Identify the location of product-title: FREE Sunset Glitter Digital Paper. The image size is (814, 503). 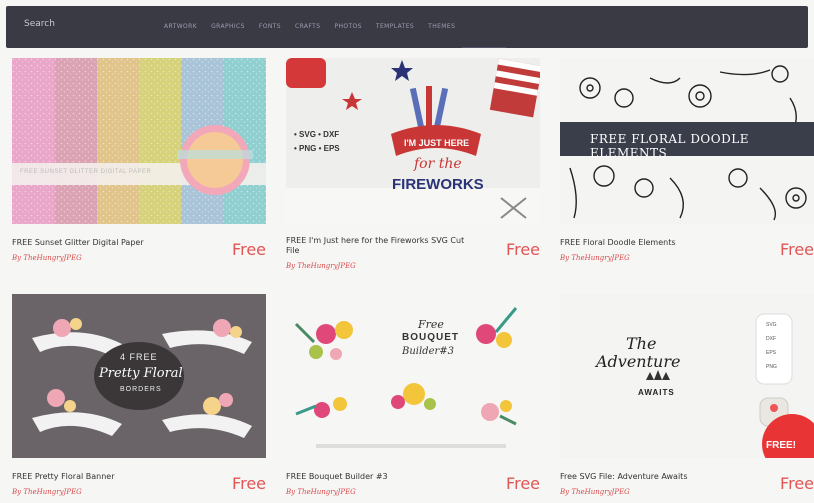
(112, 243).